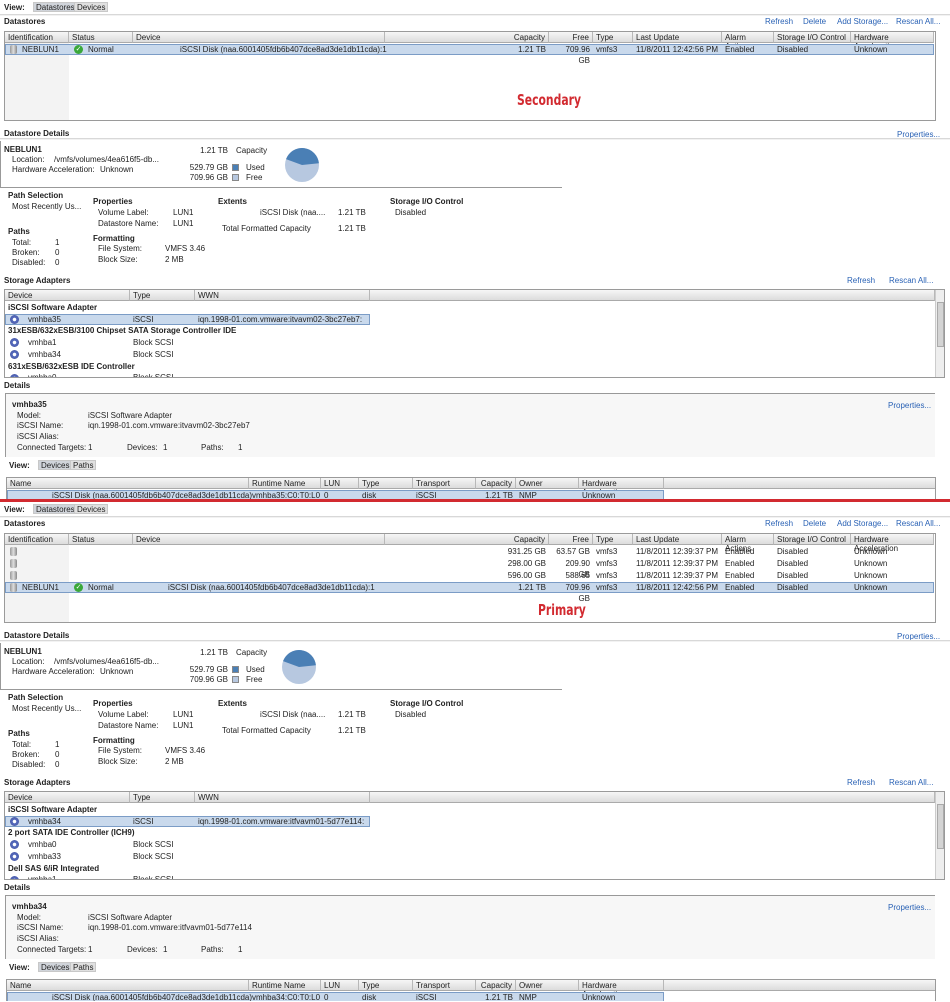 Image resolution: width=950 pixels, height=1002 pixels. What do you see at coordinates (54, 868) in the screenshot?
I see `adapter-group-header: Dell SAS 6/iR Integrated` at bounding box center [54, 868].